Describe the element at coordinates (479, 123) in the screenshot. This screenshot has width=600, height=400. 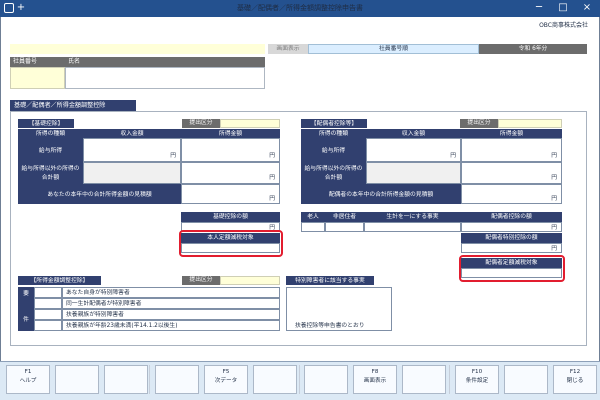
I see `spouse-submit-label: 提出区分` at that location.